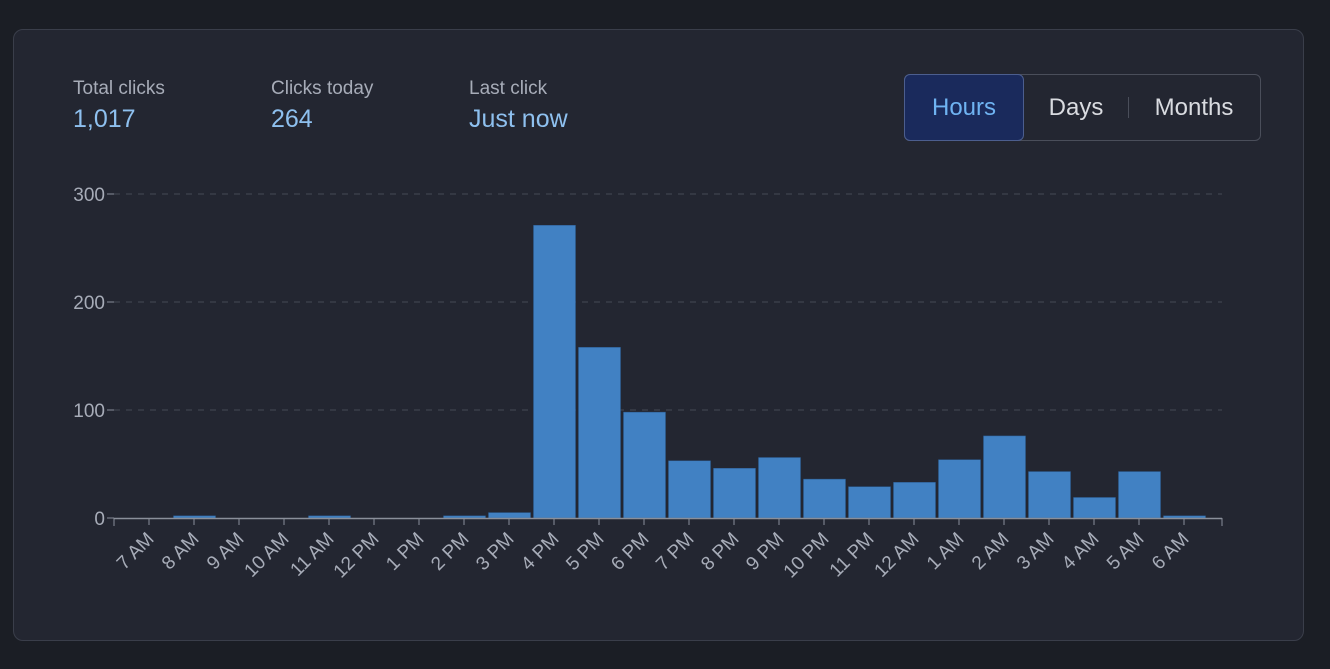  I want to click on y-tick-label: 200, so click(89, 303).